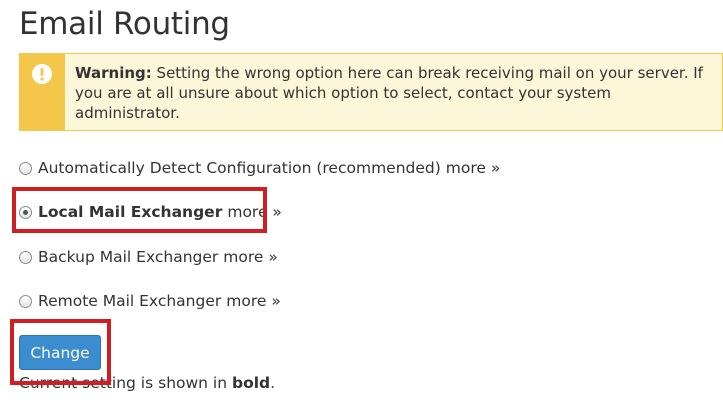  What do you see at coordinates (273, 383) in the screenshot?
I see `note-suffix: .` at bounding box center [273, 383].